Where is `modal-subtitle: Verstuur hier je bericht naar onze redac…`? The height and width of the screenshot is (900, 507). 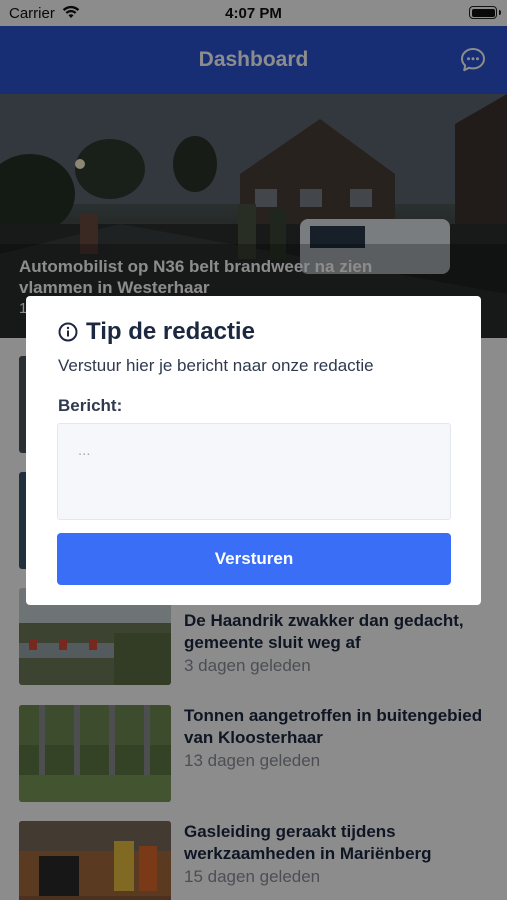 modal-subtitle: Verstuur hier je bericht naar onze redac… is located at coordinates (216, 365).